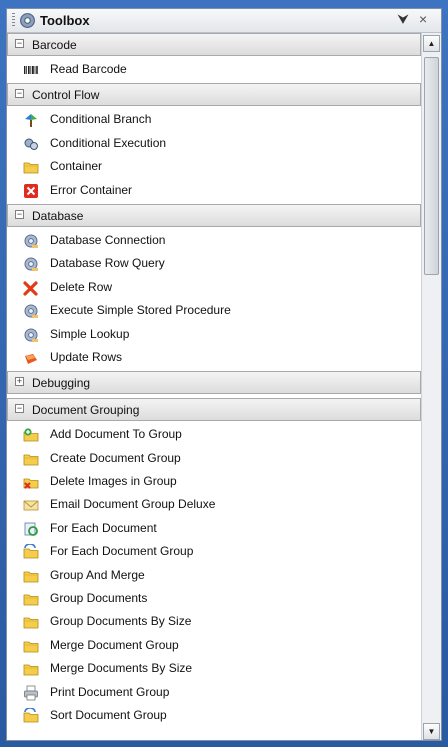 This screenshot has width=448, height=747. I want to click on pin-icon: ⮟, so click(403, 19).